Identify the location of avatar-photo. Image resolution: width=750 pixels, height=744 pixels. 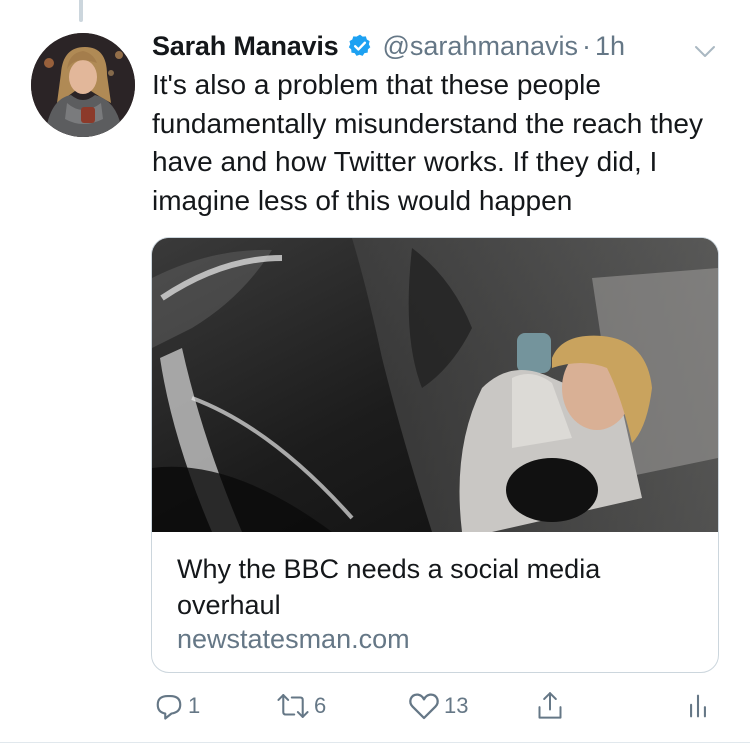
(83, 85).